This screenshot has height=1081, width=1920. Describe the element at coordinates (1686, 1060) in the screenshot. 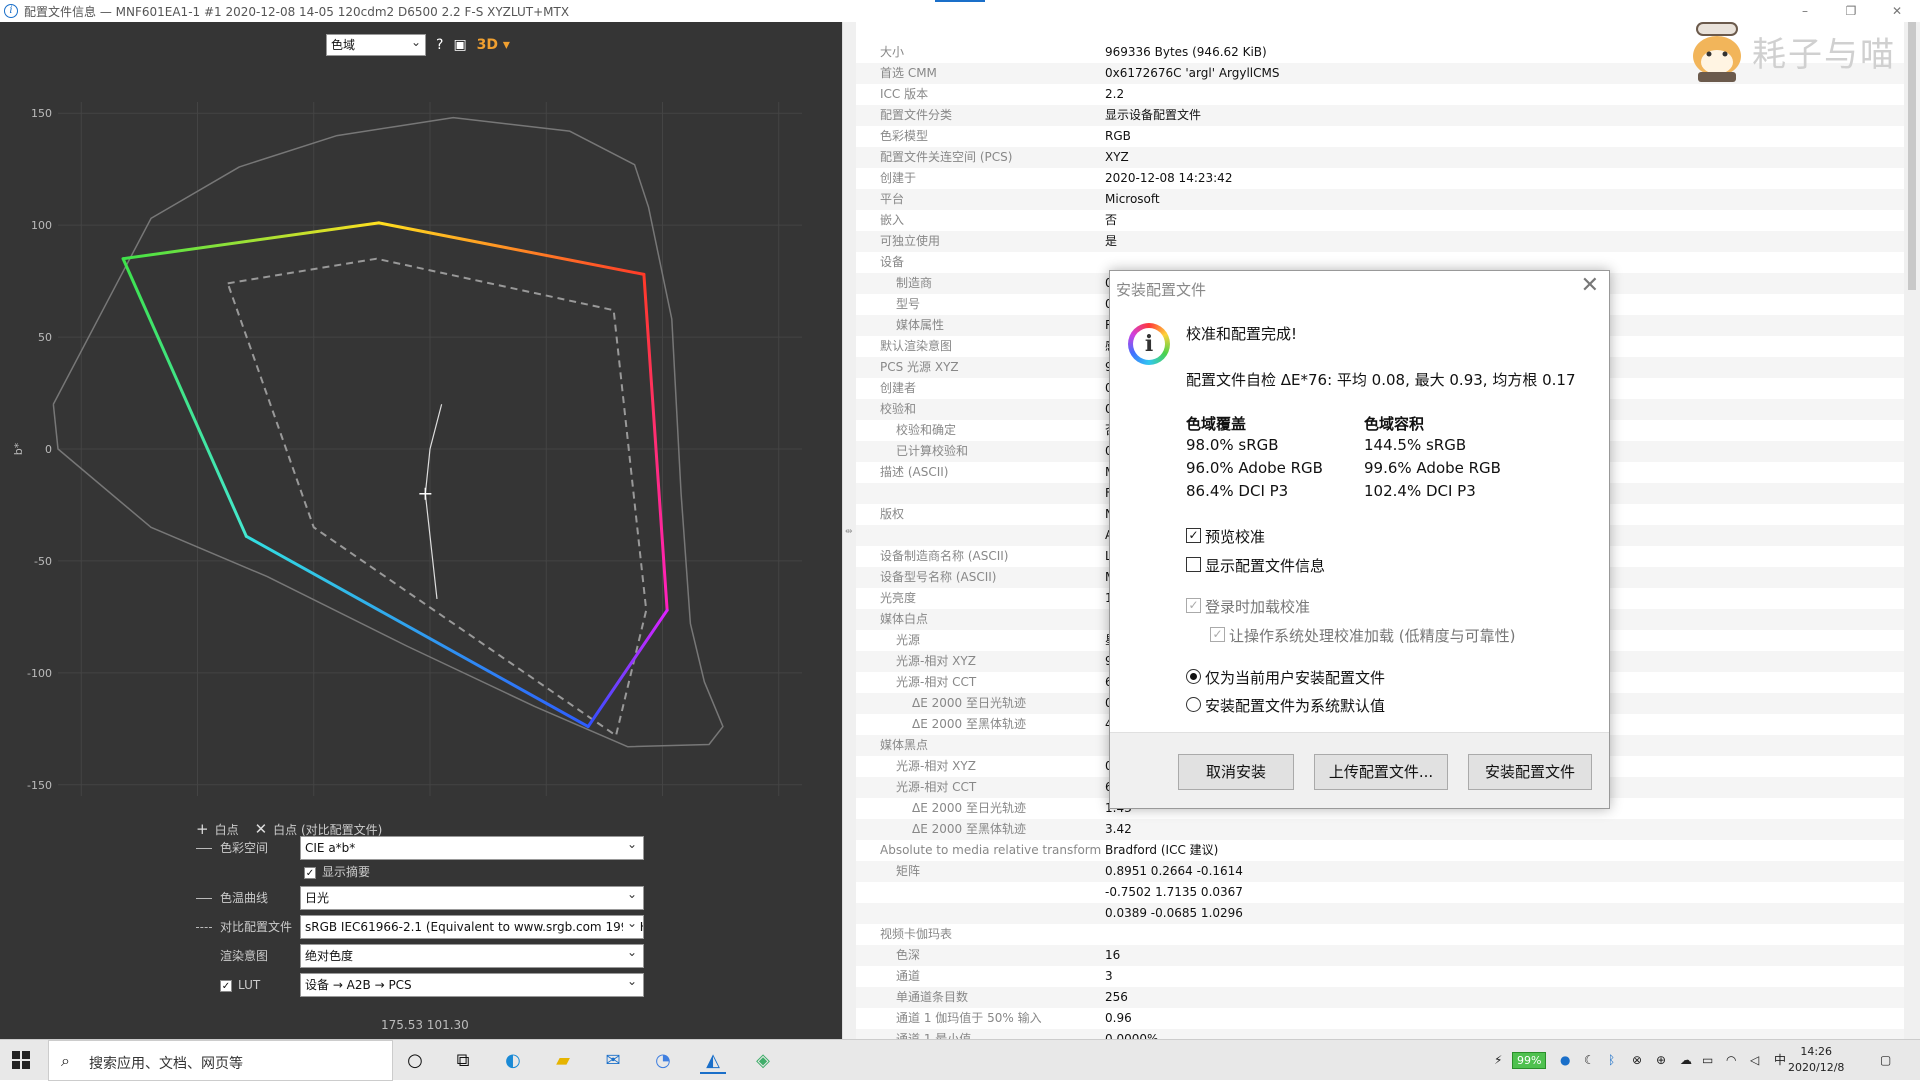

I see `cloud-icon: ☁` at that location.